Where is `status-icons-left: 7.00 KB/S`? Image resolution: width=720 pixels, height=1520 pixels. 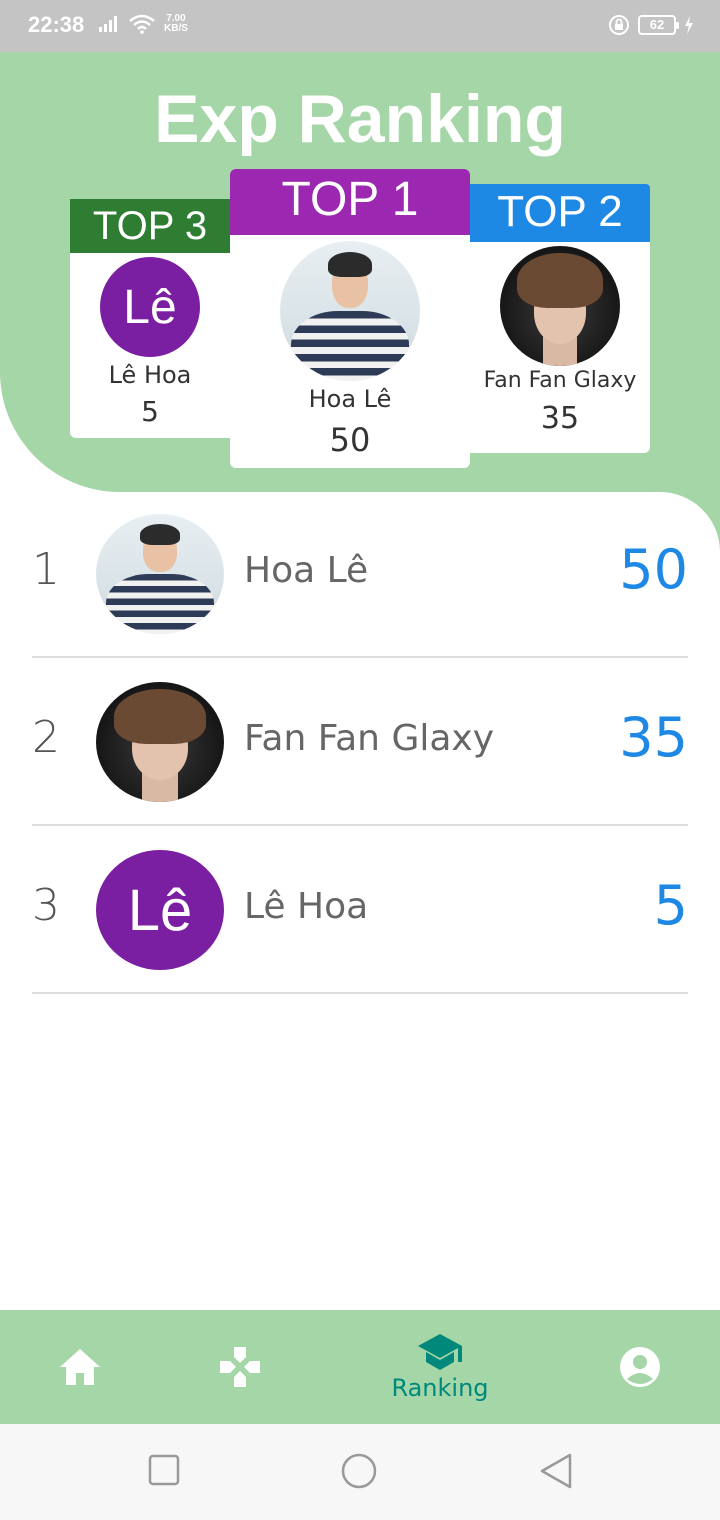
status-icons-left: 7.00 KB/S is located at coordinates (143, 24).